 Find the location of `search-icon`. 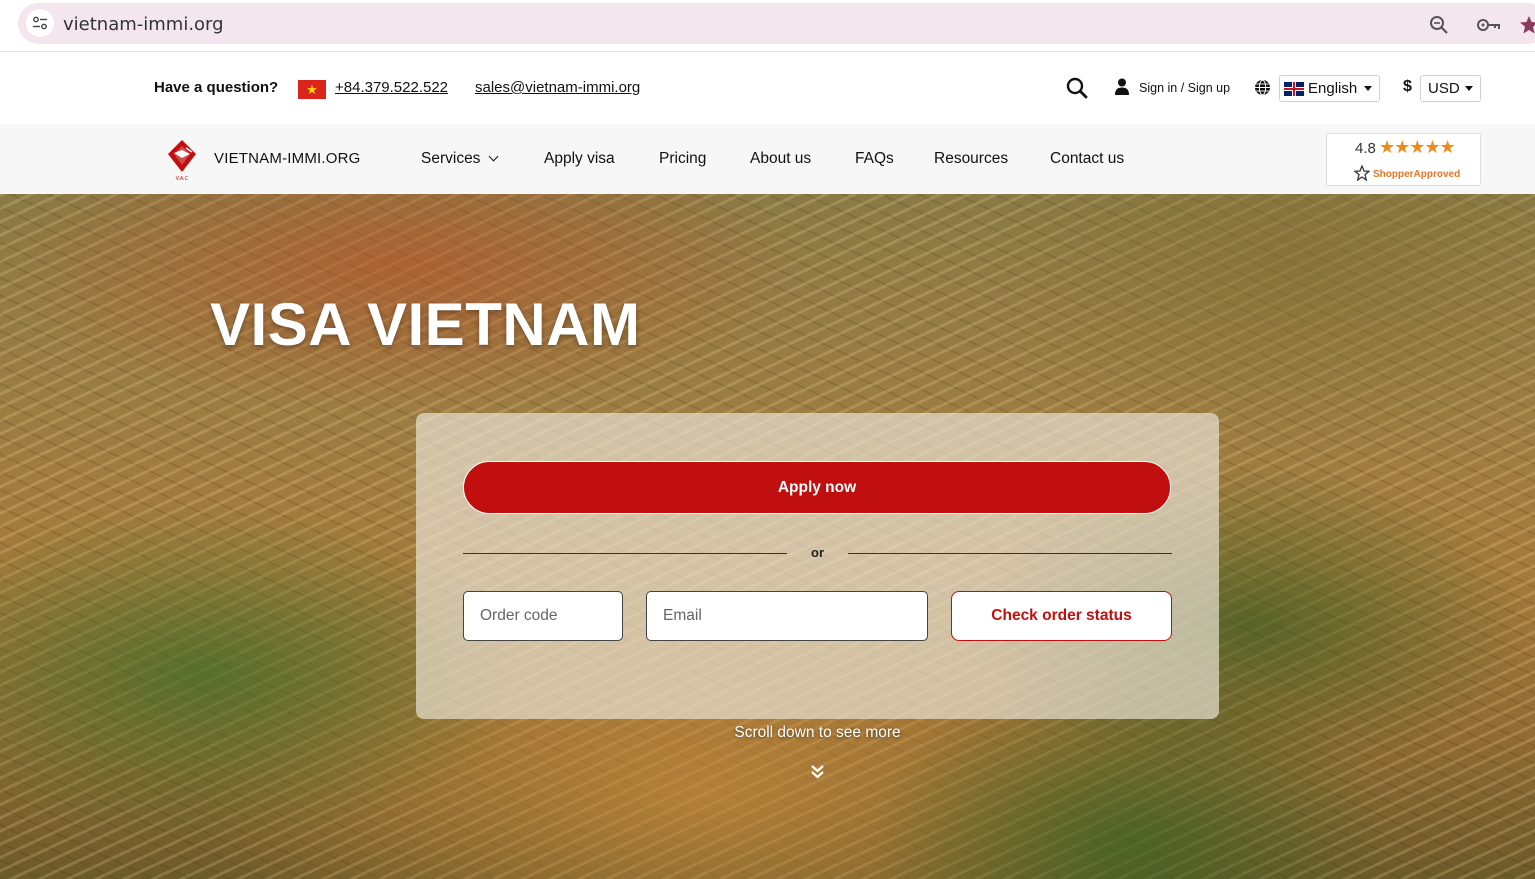

search-icon is located at coordinates (1077, 88).